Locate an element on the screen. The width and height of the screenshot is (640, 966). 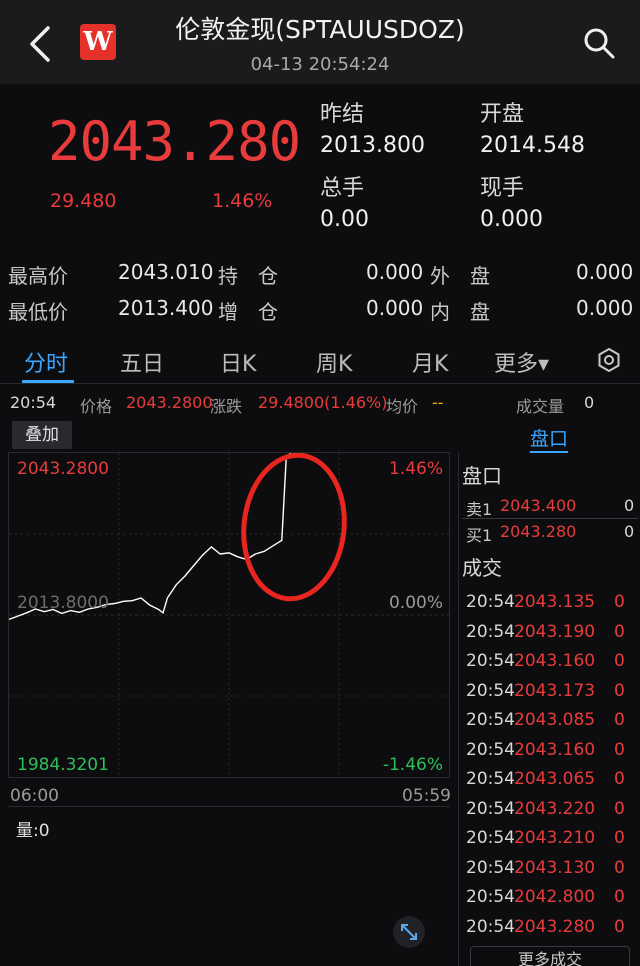
tab-more: 更多▾ is located at coordinates (521, 362).